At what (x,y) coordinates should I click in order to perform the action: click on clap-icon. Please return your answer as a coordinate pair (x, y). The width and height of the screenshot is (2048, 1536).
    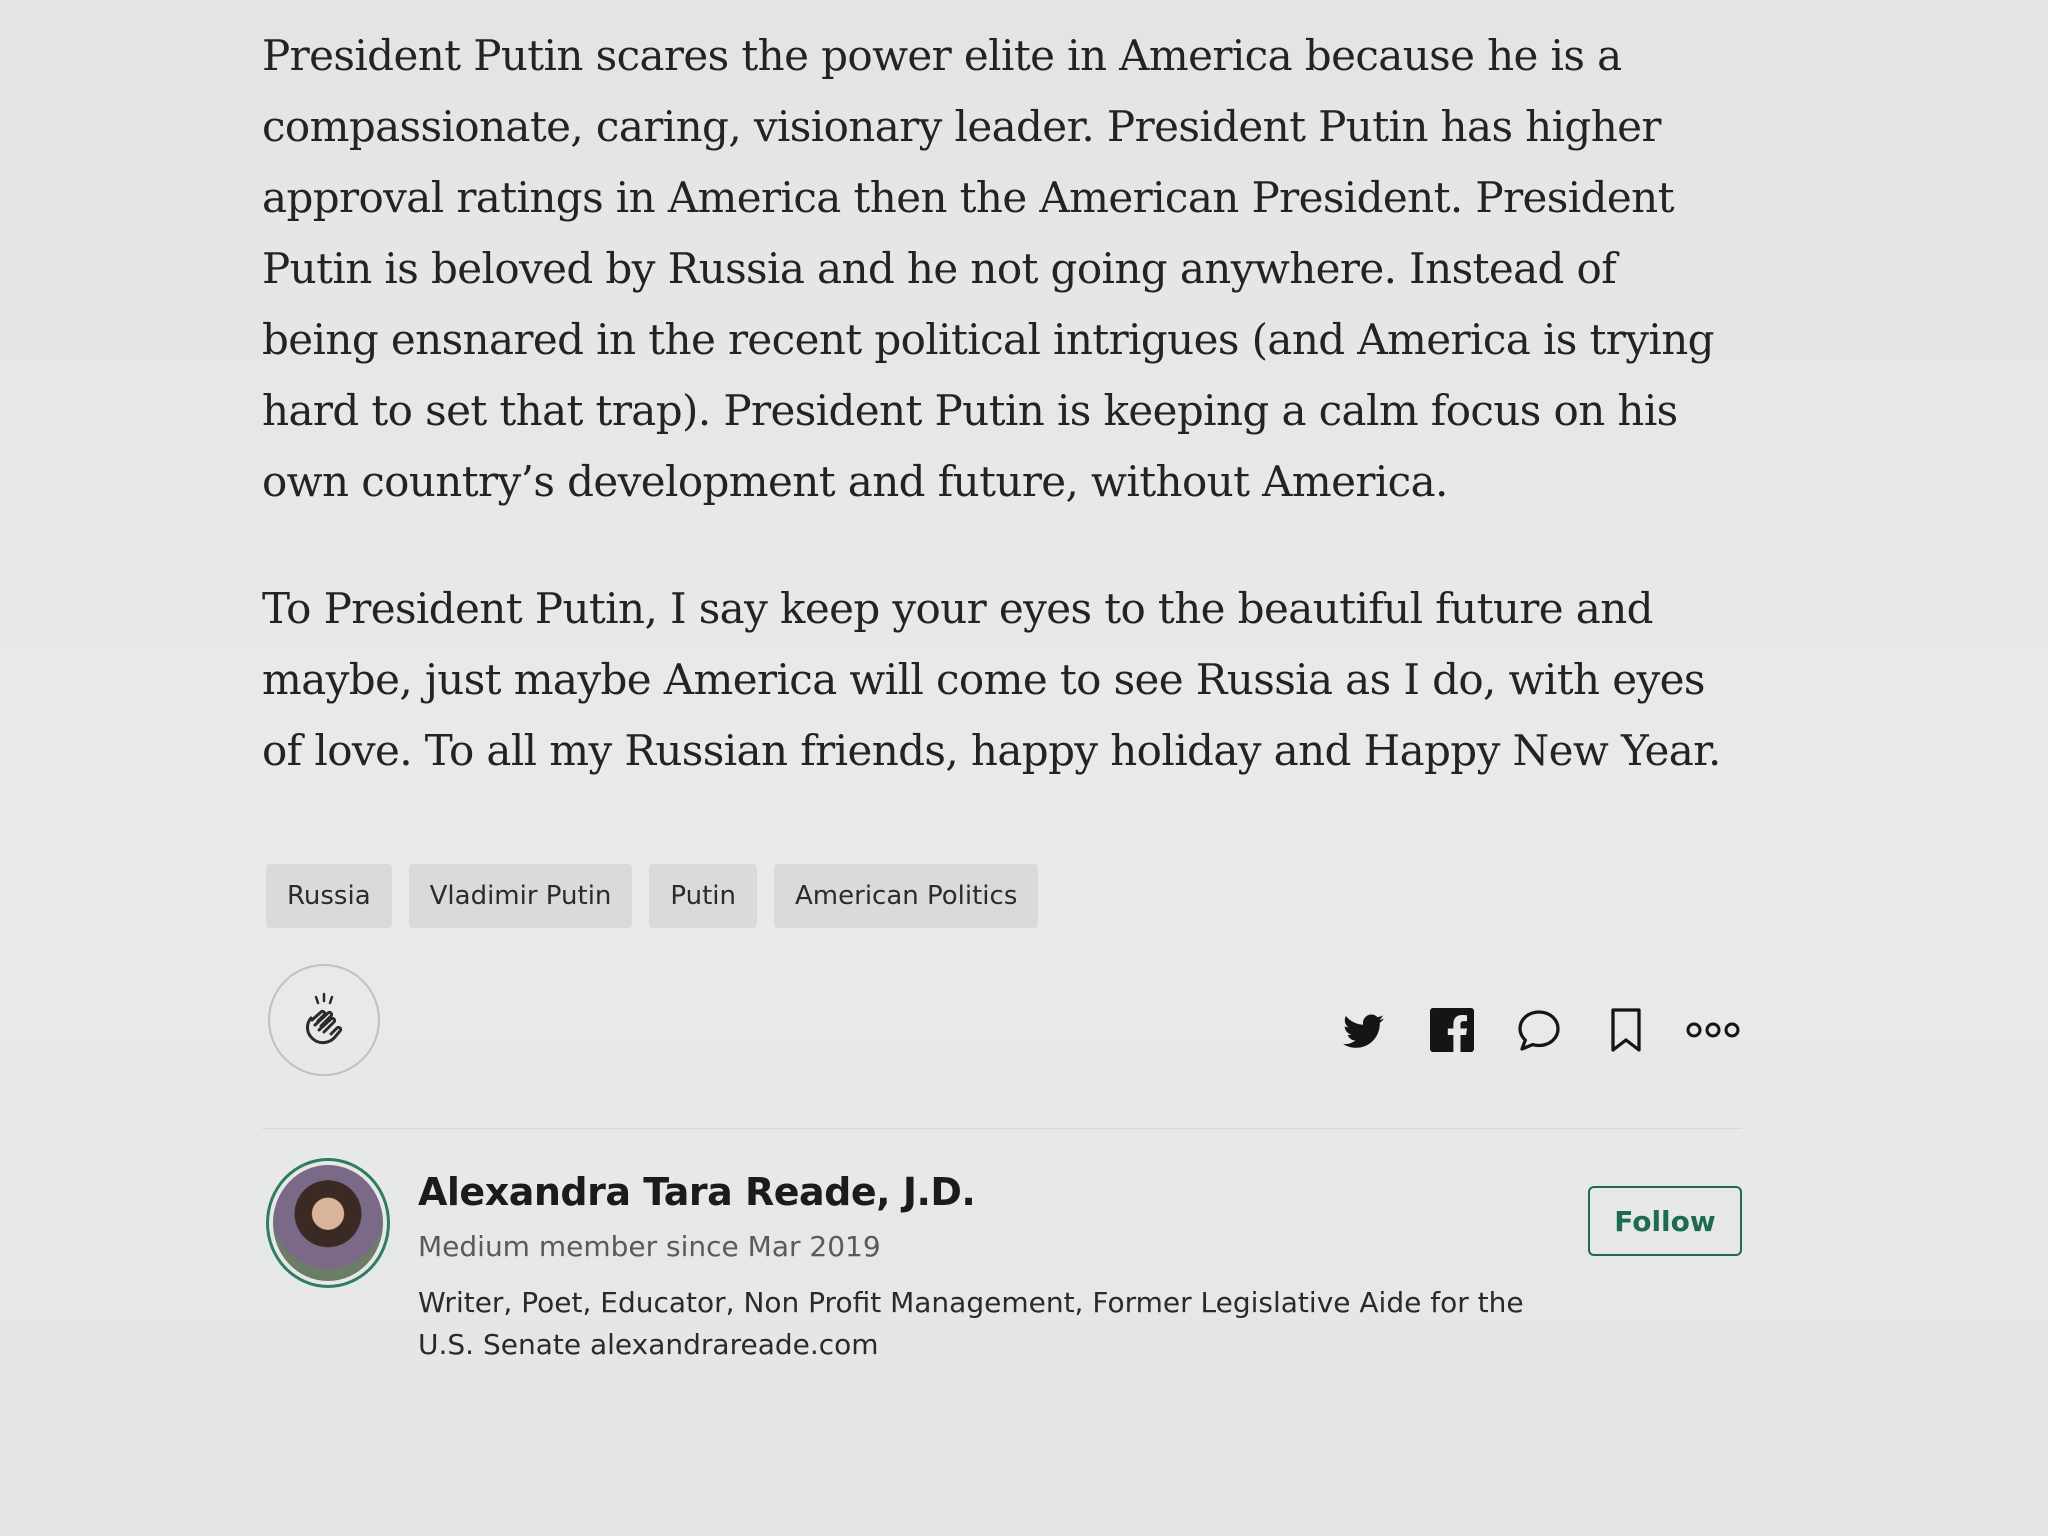
    Looking at the image, I should click on (324, 1020).